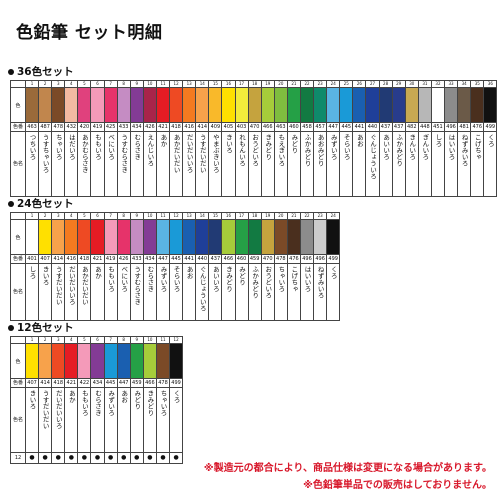 This screenshot has height=500, width=500. I want to click on color-code: 470, so click(267, 259).